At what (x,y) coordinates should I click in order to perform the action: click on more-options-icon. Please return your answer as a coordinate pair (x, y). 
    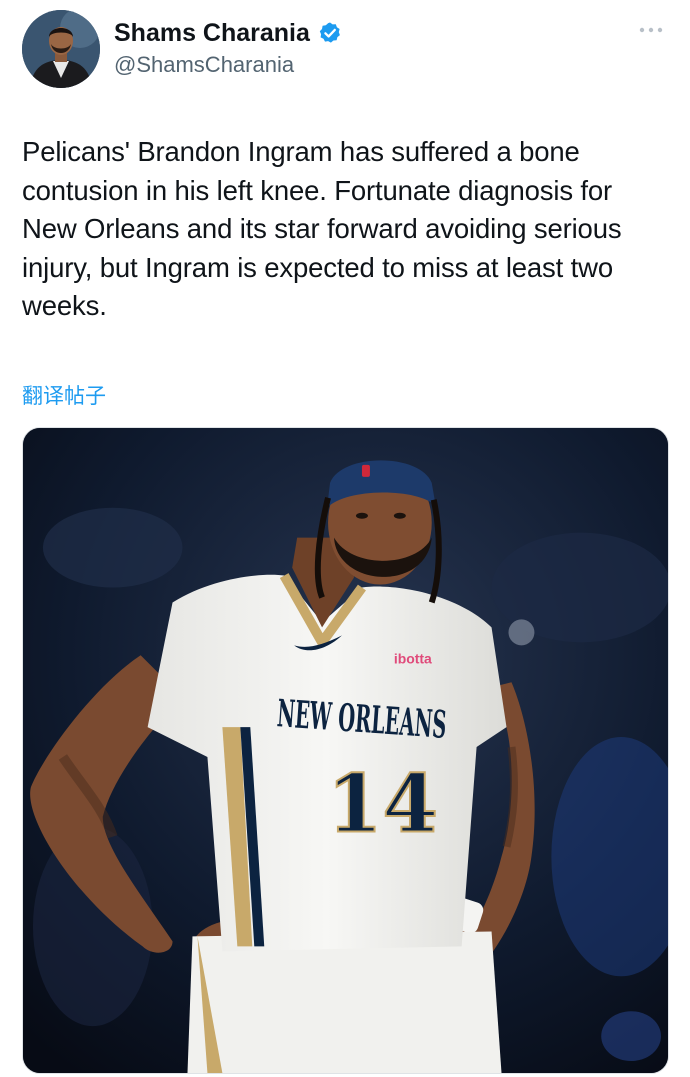
    Looking at the image, I should click on (651, 30).